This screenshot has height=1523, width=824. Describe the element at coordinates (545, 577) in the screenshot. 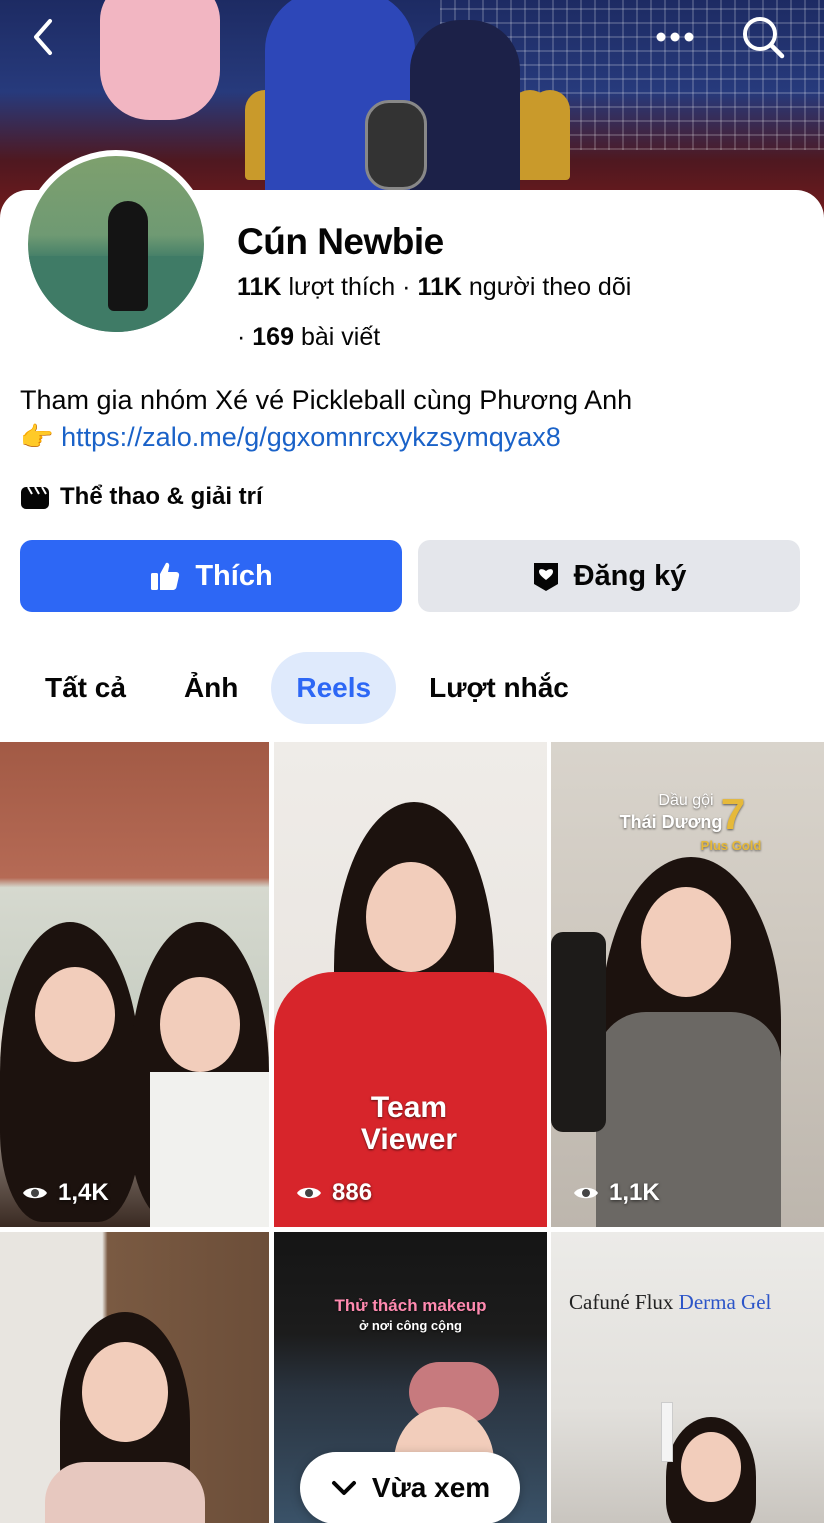

I see `subscribe-badge-icon` at that location.